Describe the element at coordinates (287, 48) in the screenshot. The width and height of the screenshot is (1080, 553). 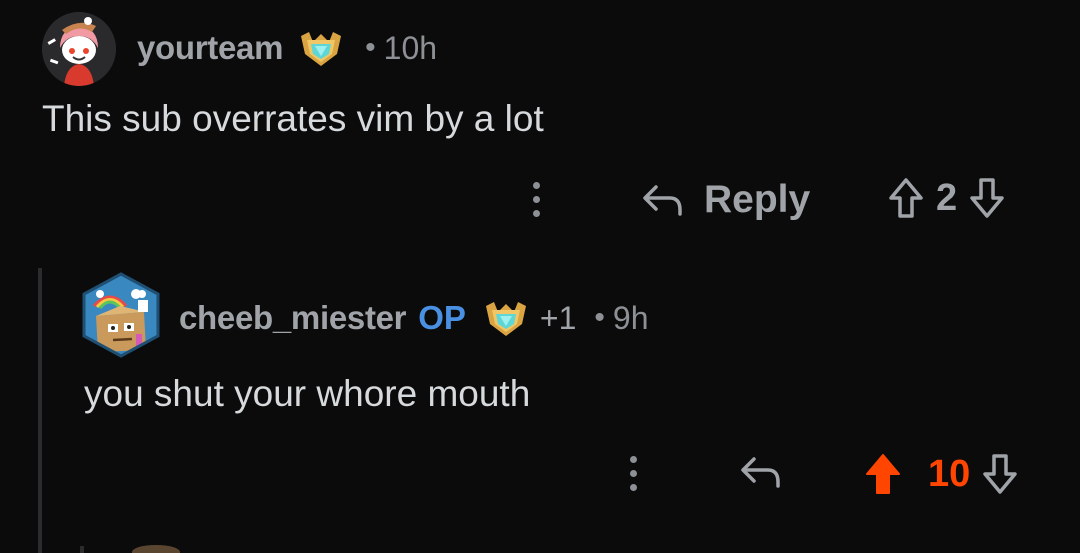
I see `comment-header: yourteam • 10h` at that location.